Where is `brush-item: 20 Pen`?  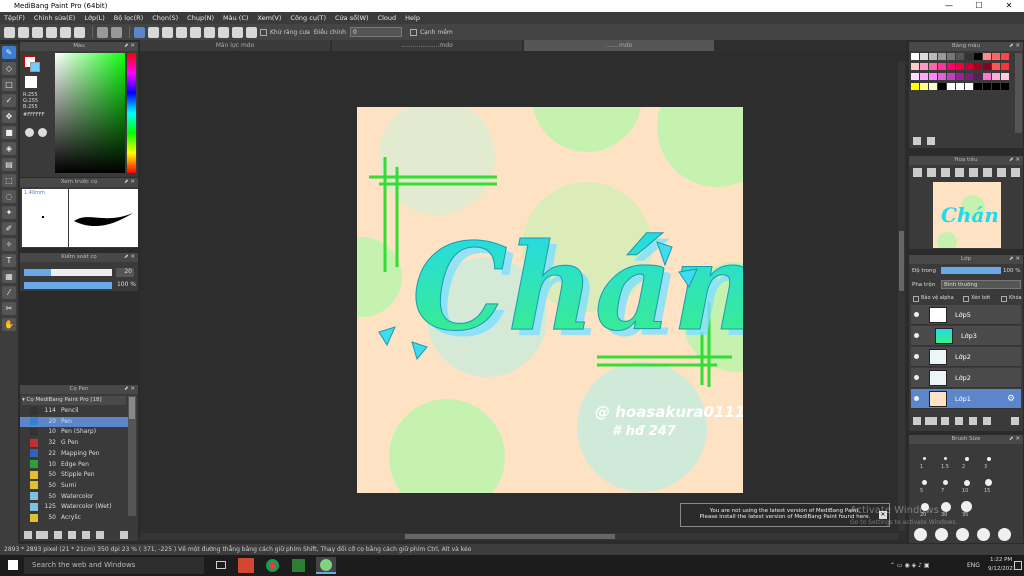 brush-item: 20 Pen is located at coordinates (74, 421).